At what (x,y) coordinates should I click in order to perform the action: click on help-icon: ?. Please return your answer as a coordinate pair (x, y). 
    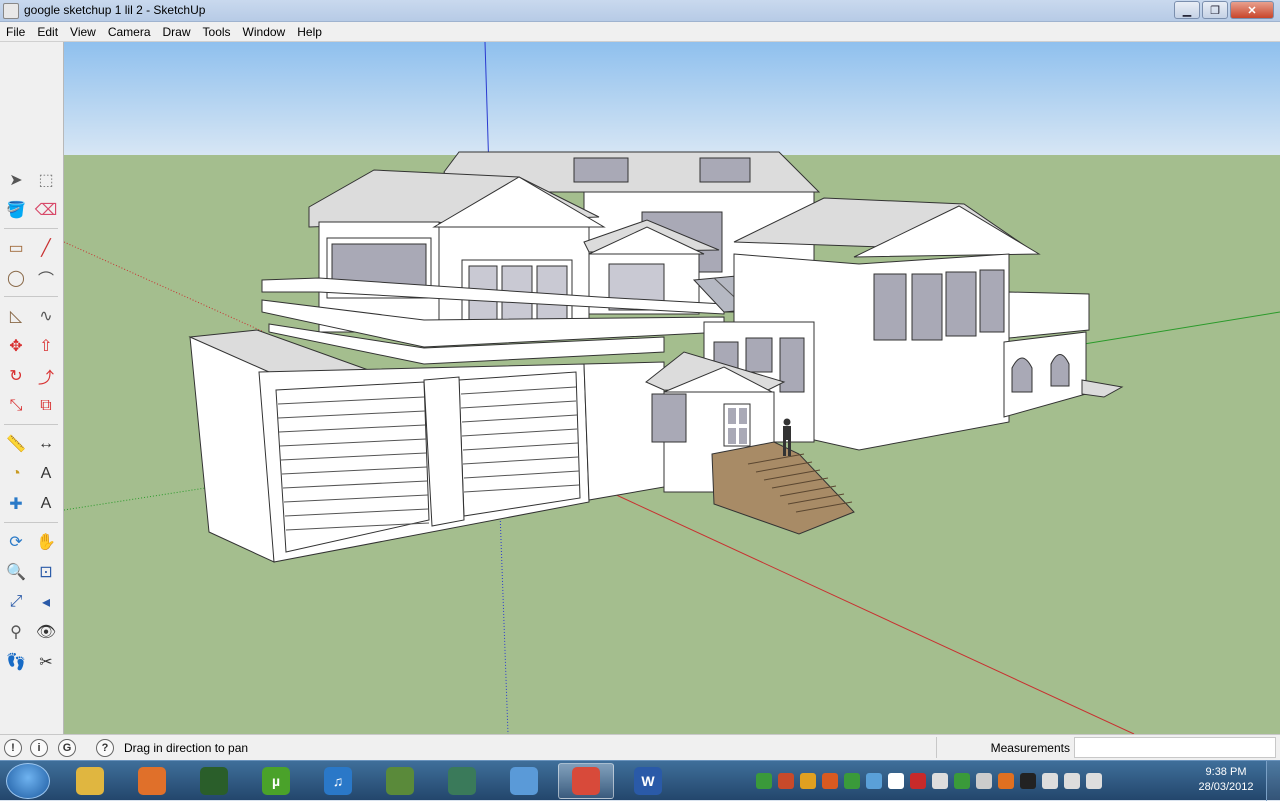
    Looking at the image, I should click on (105, 748).